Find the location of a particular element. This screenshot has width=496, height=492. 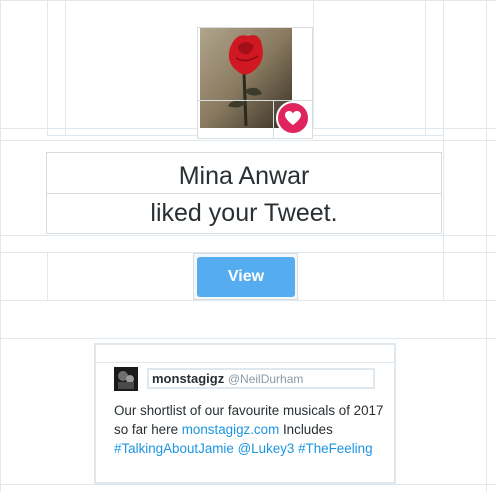

heart-icon is located at coordinates (293, 118).